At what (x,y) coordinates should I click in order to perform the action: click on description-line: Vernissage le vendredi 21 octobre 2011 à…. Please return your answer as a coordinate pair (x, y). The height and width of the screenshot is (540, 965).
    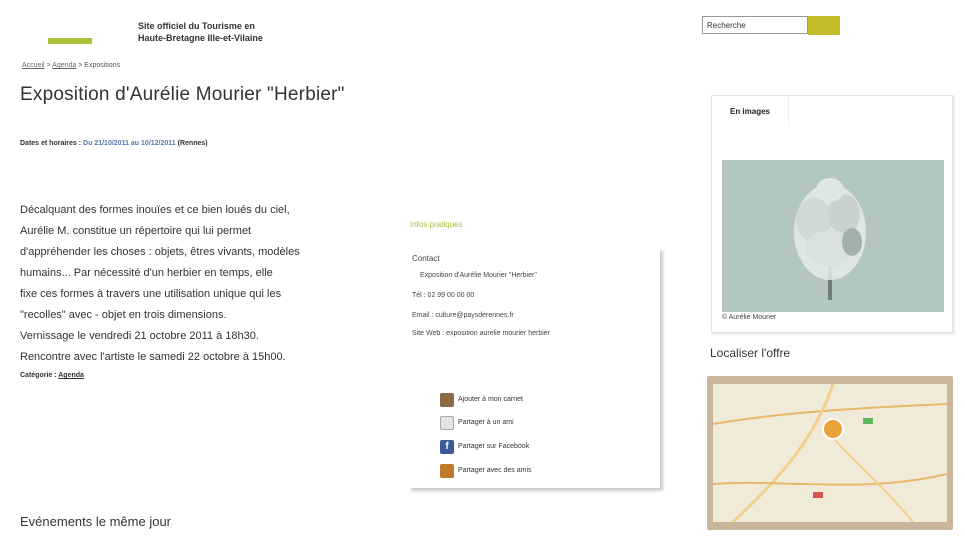
    Looking at the image, I should click on (139, 336).